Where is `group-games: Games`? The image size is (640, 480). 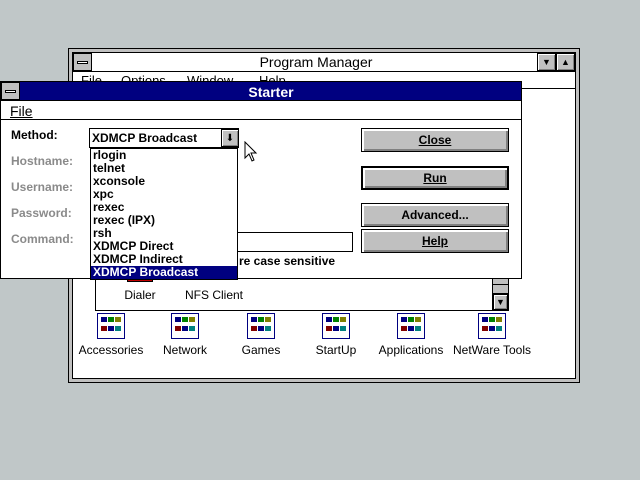 group-games: Games is located at coordinates (261, 335).